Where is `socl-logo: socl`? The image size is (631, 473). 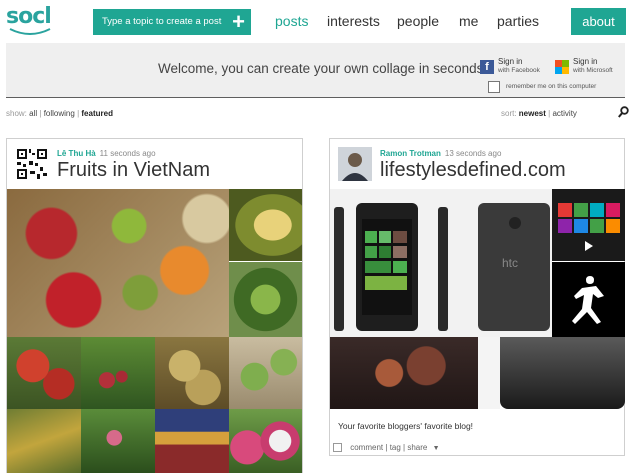 socl-logo: socl is located at coordinates (31, 21).